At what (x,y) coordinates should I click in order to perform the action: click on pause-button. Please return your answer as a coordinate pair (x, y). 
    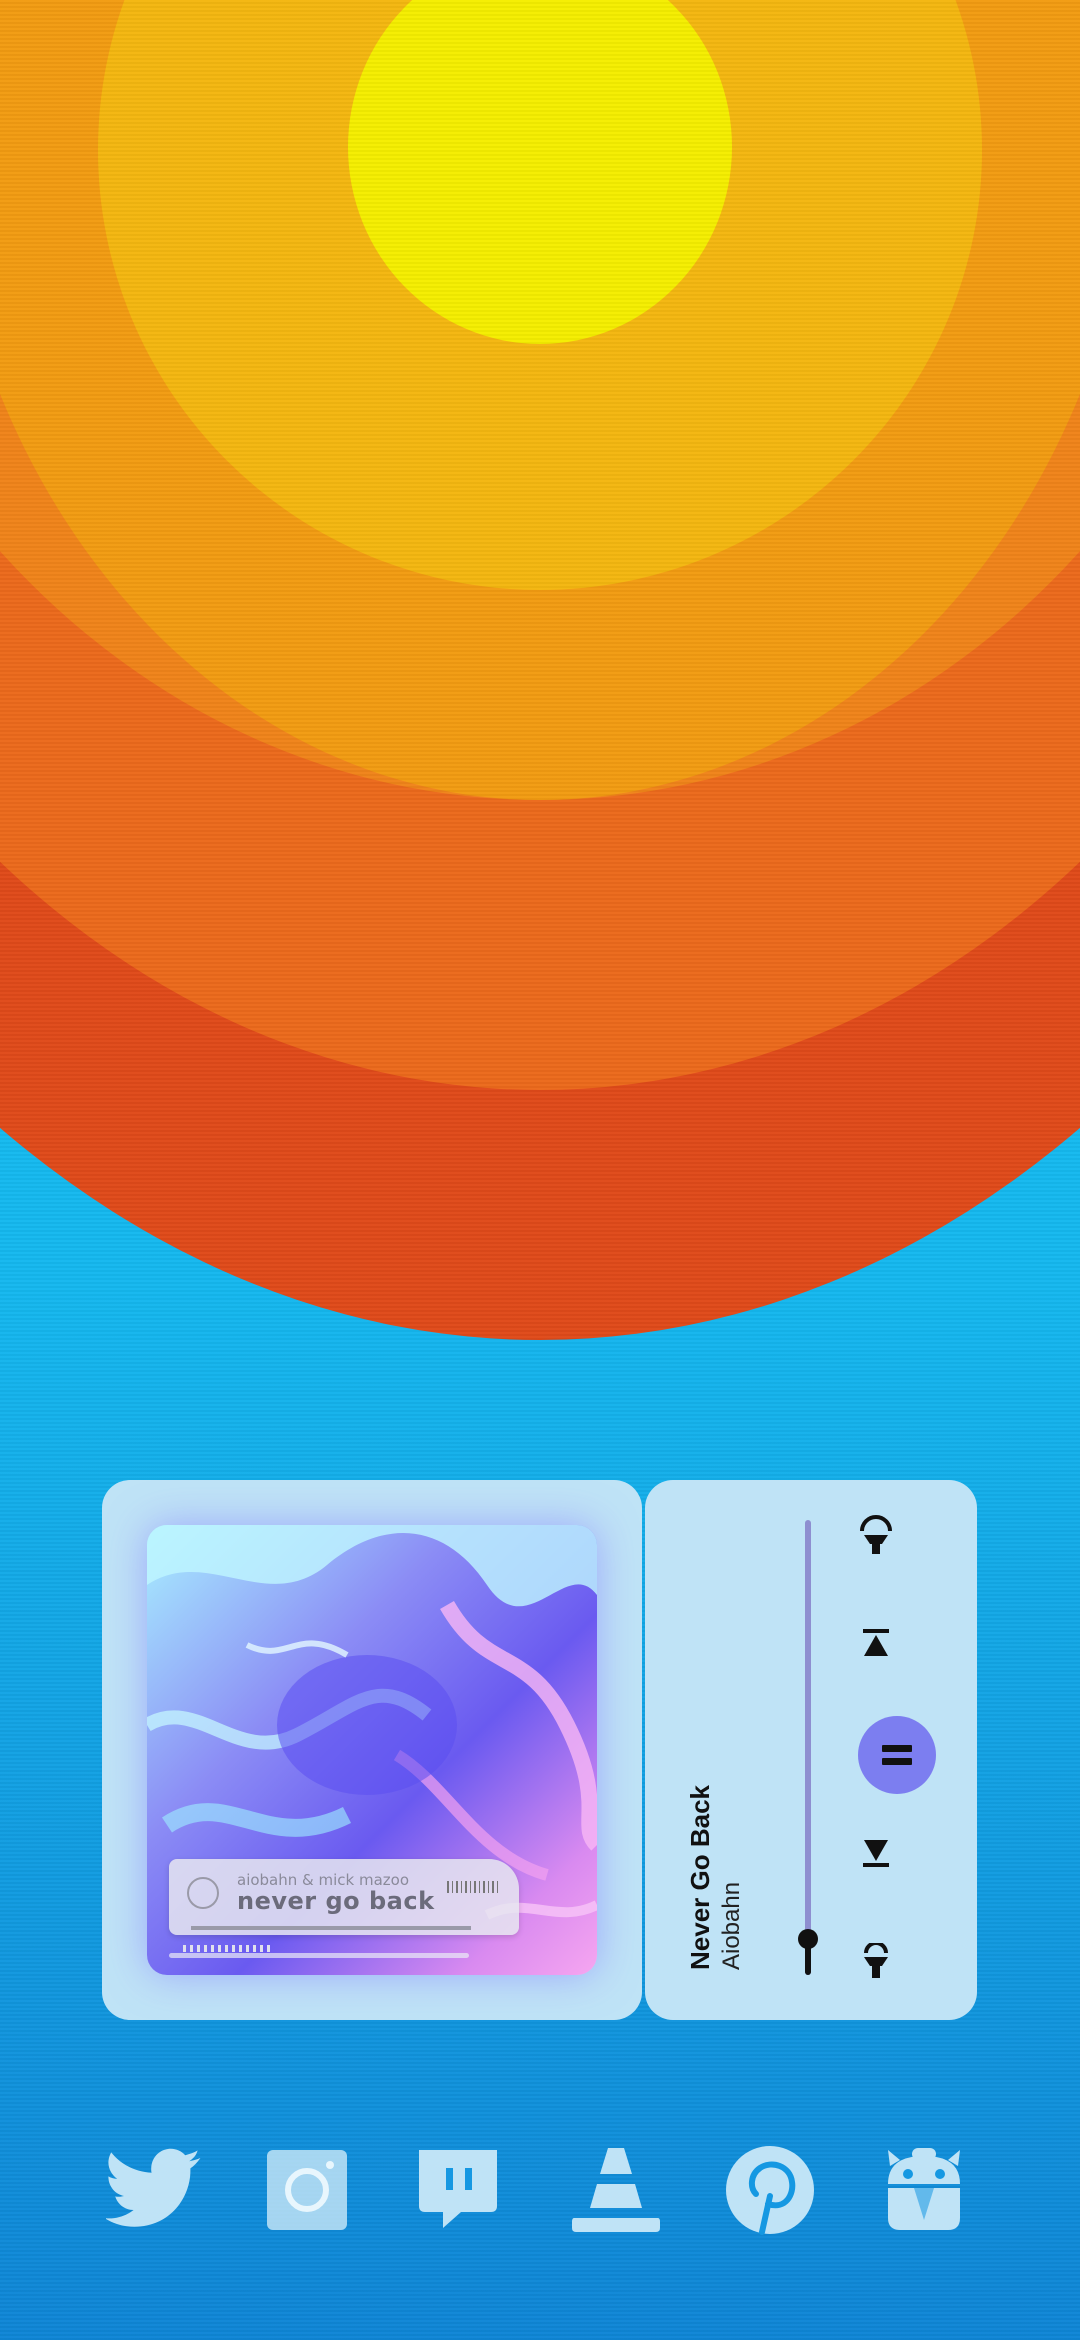
    Looking at the image, I should click on (897, 1755).